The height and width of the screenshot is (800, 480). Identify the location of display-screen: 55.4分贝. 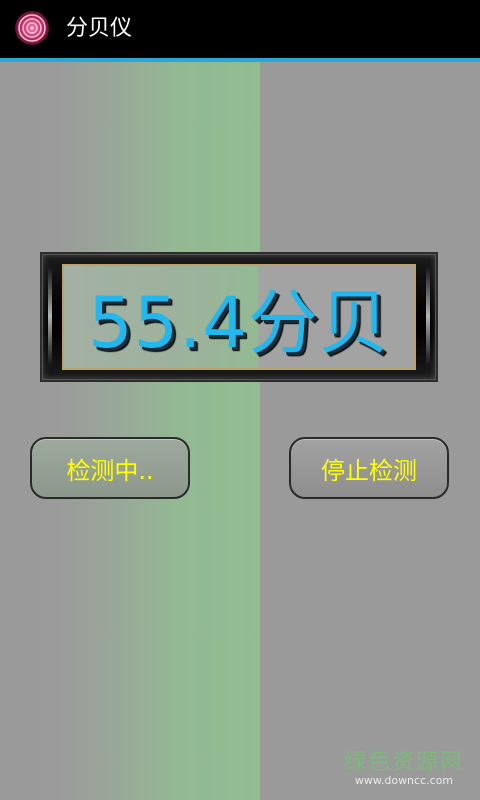
(239, 317).